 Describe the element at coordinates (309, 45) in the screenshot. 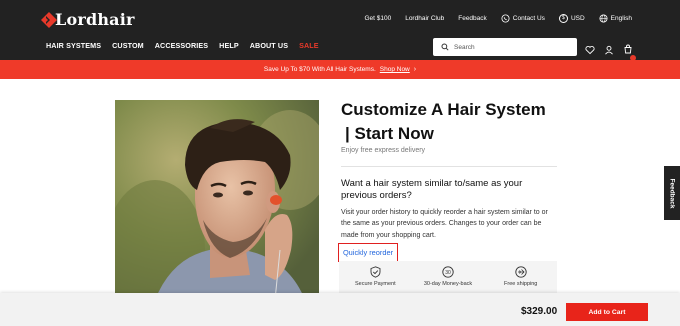

I see `nav-item-sale: SALE` at that location.